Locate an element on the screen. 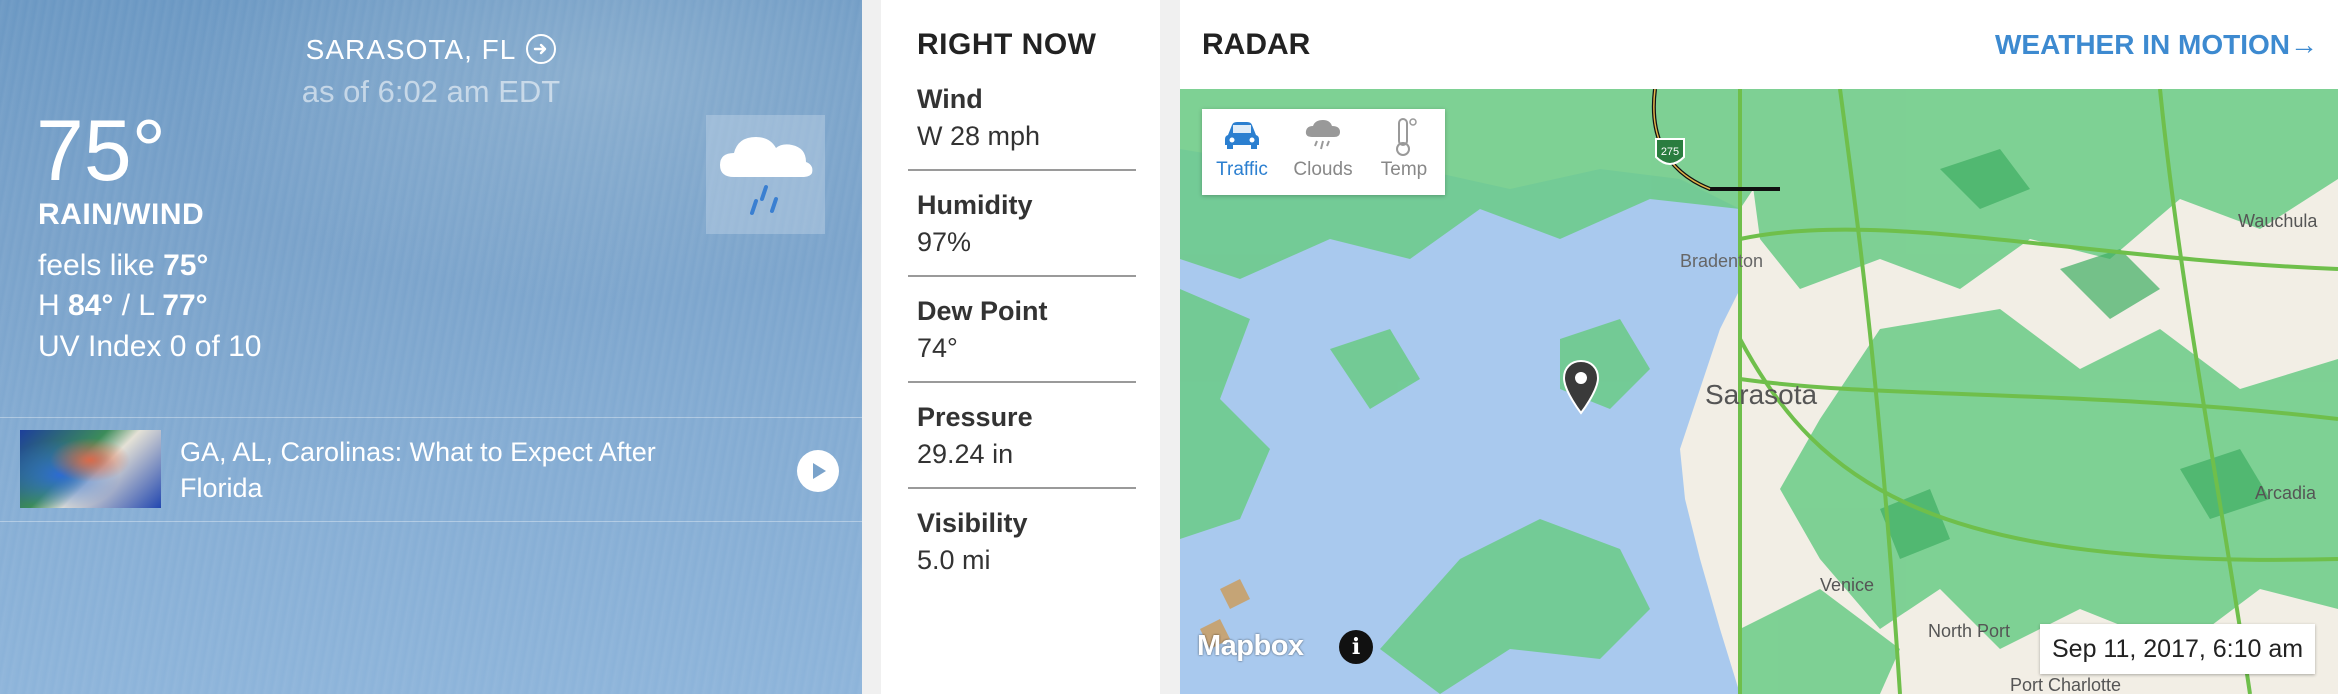  radar-timestamp: Sep 11, 2017, 6:10 am is located at coordinates (2178, 649).